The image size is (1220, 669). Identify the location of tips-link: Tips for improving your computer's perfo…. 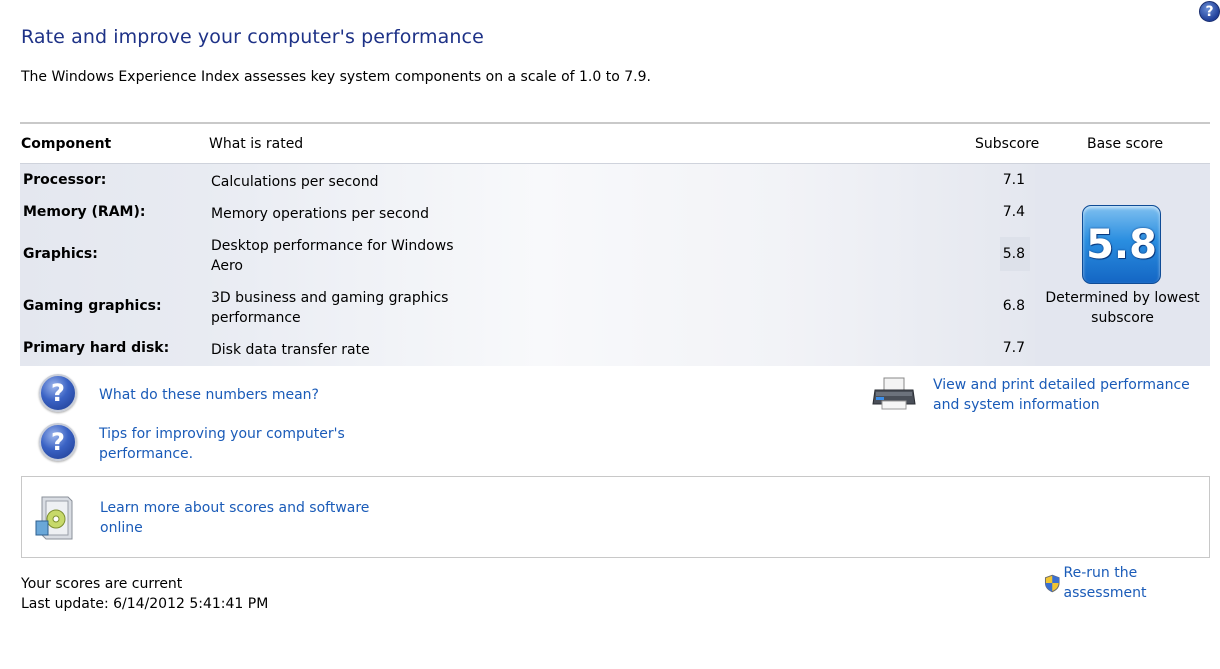
(229, 444).